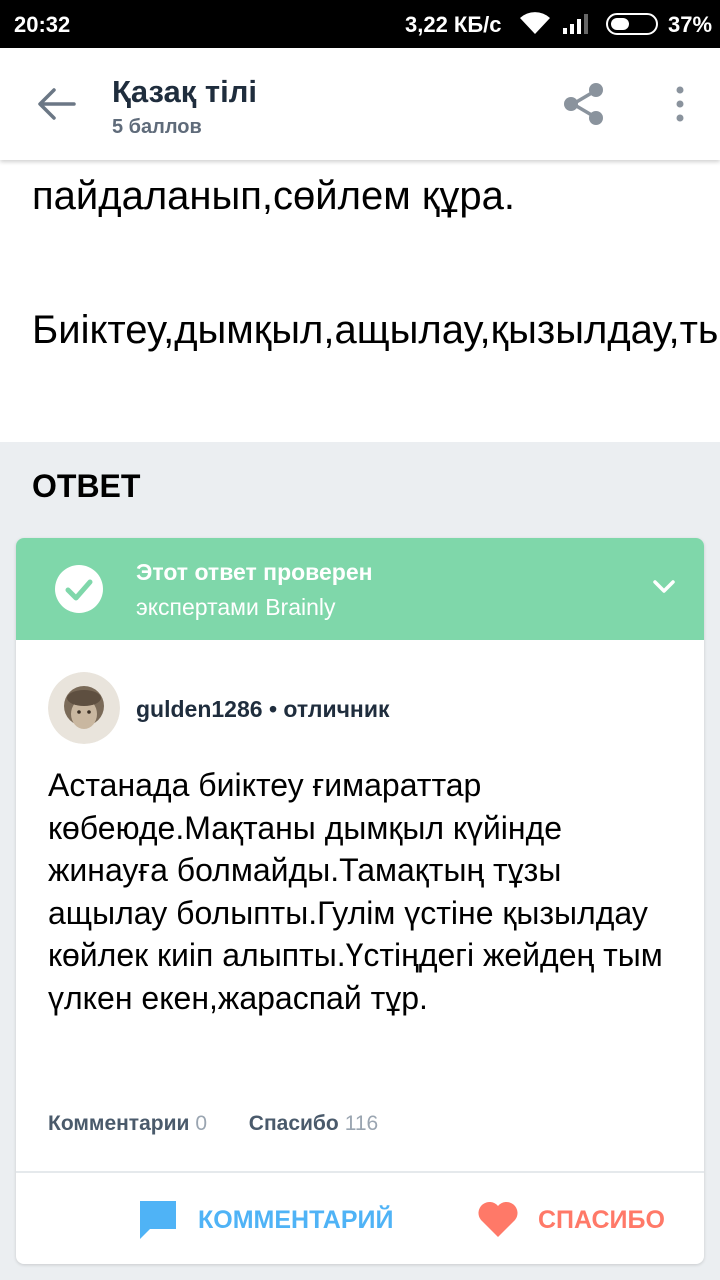 This screenshot has width=720, height=1280. I want to click on answer-actions: КОММЕНТАРИЙ СПАСИБО, so click(360, 1218).